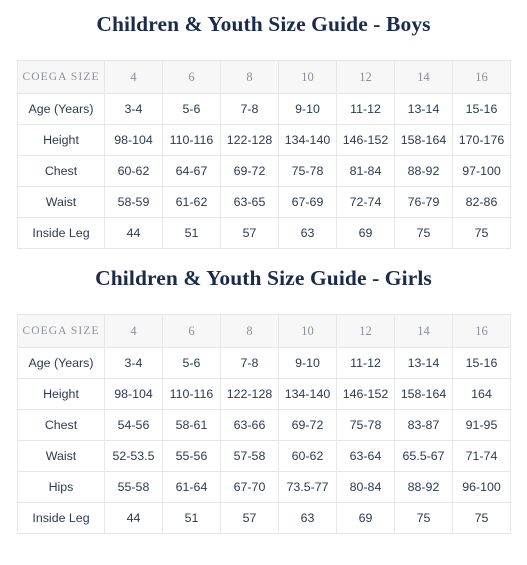  Describe the element at coordinates (191, 171) in the screenshot. I see `cell-chest-6: 64-67` at that location.